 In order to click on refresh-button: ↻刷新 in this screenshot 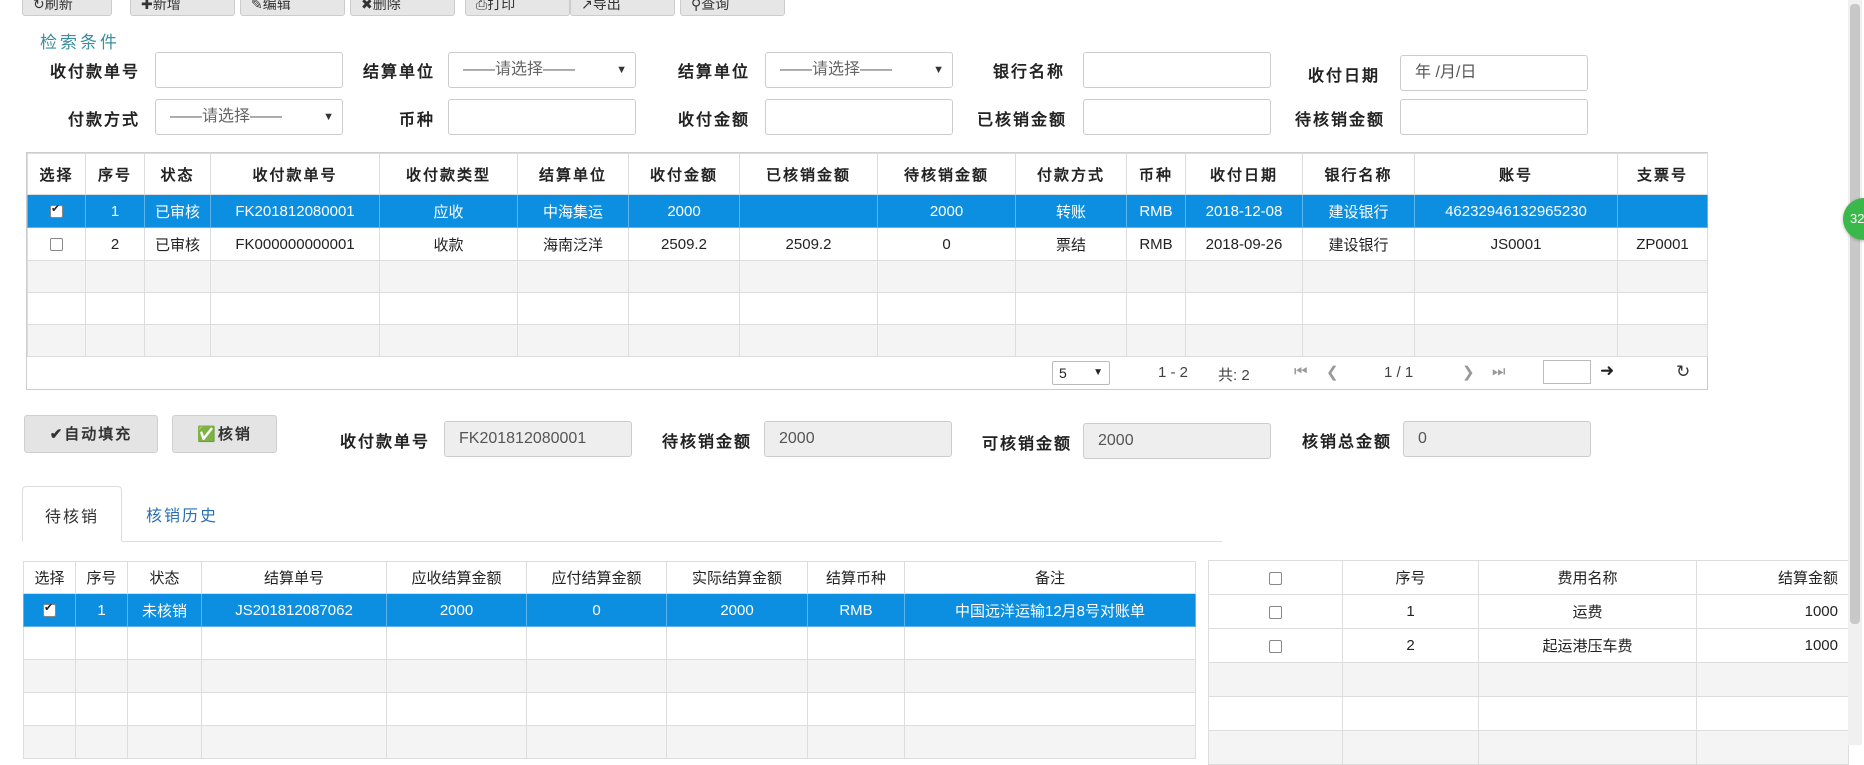, I will do `click(67, 8)`.